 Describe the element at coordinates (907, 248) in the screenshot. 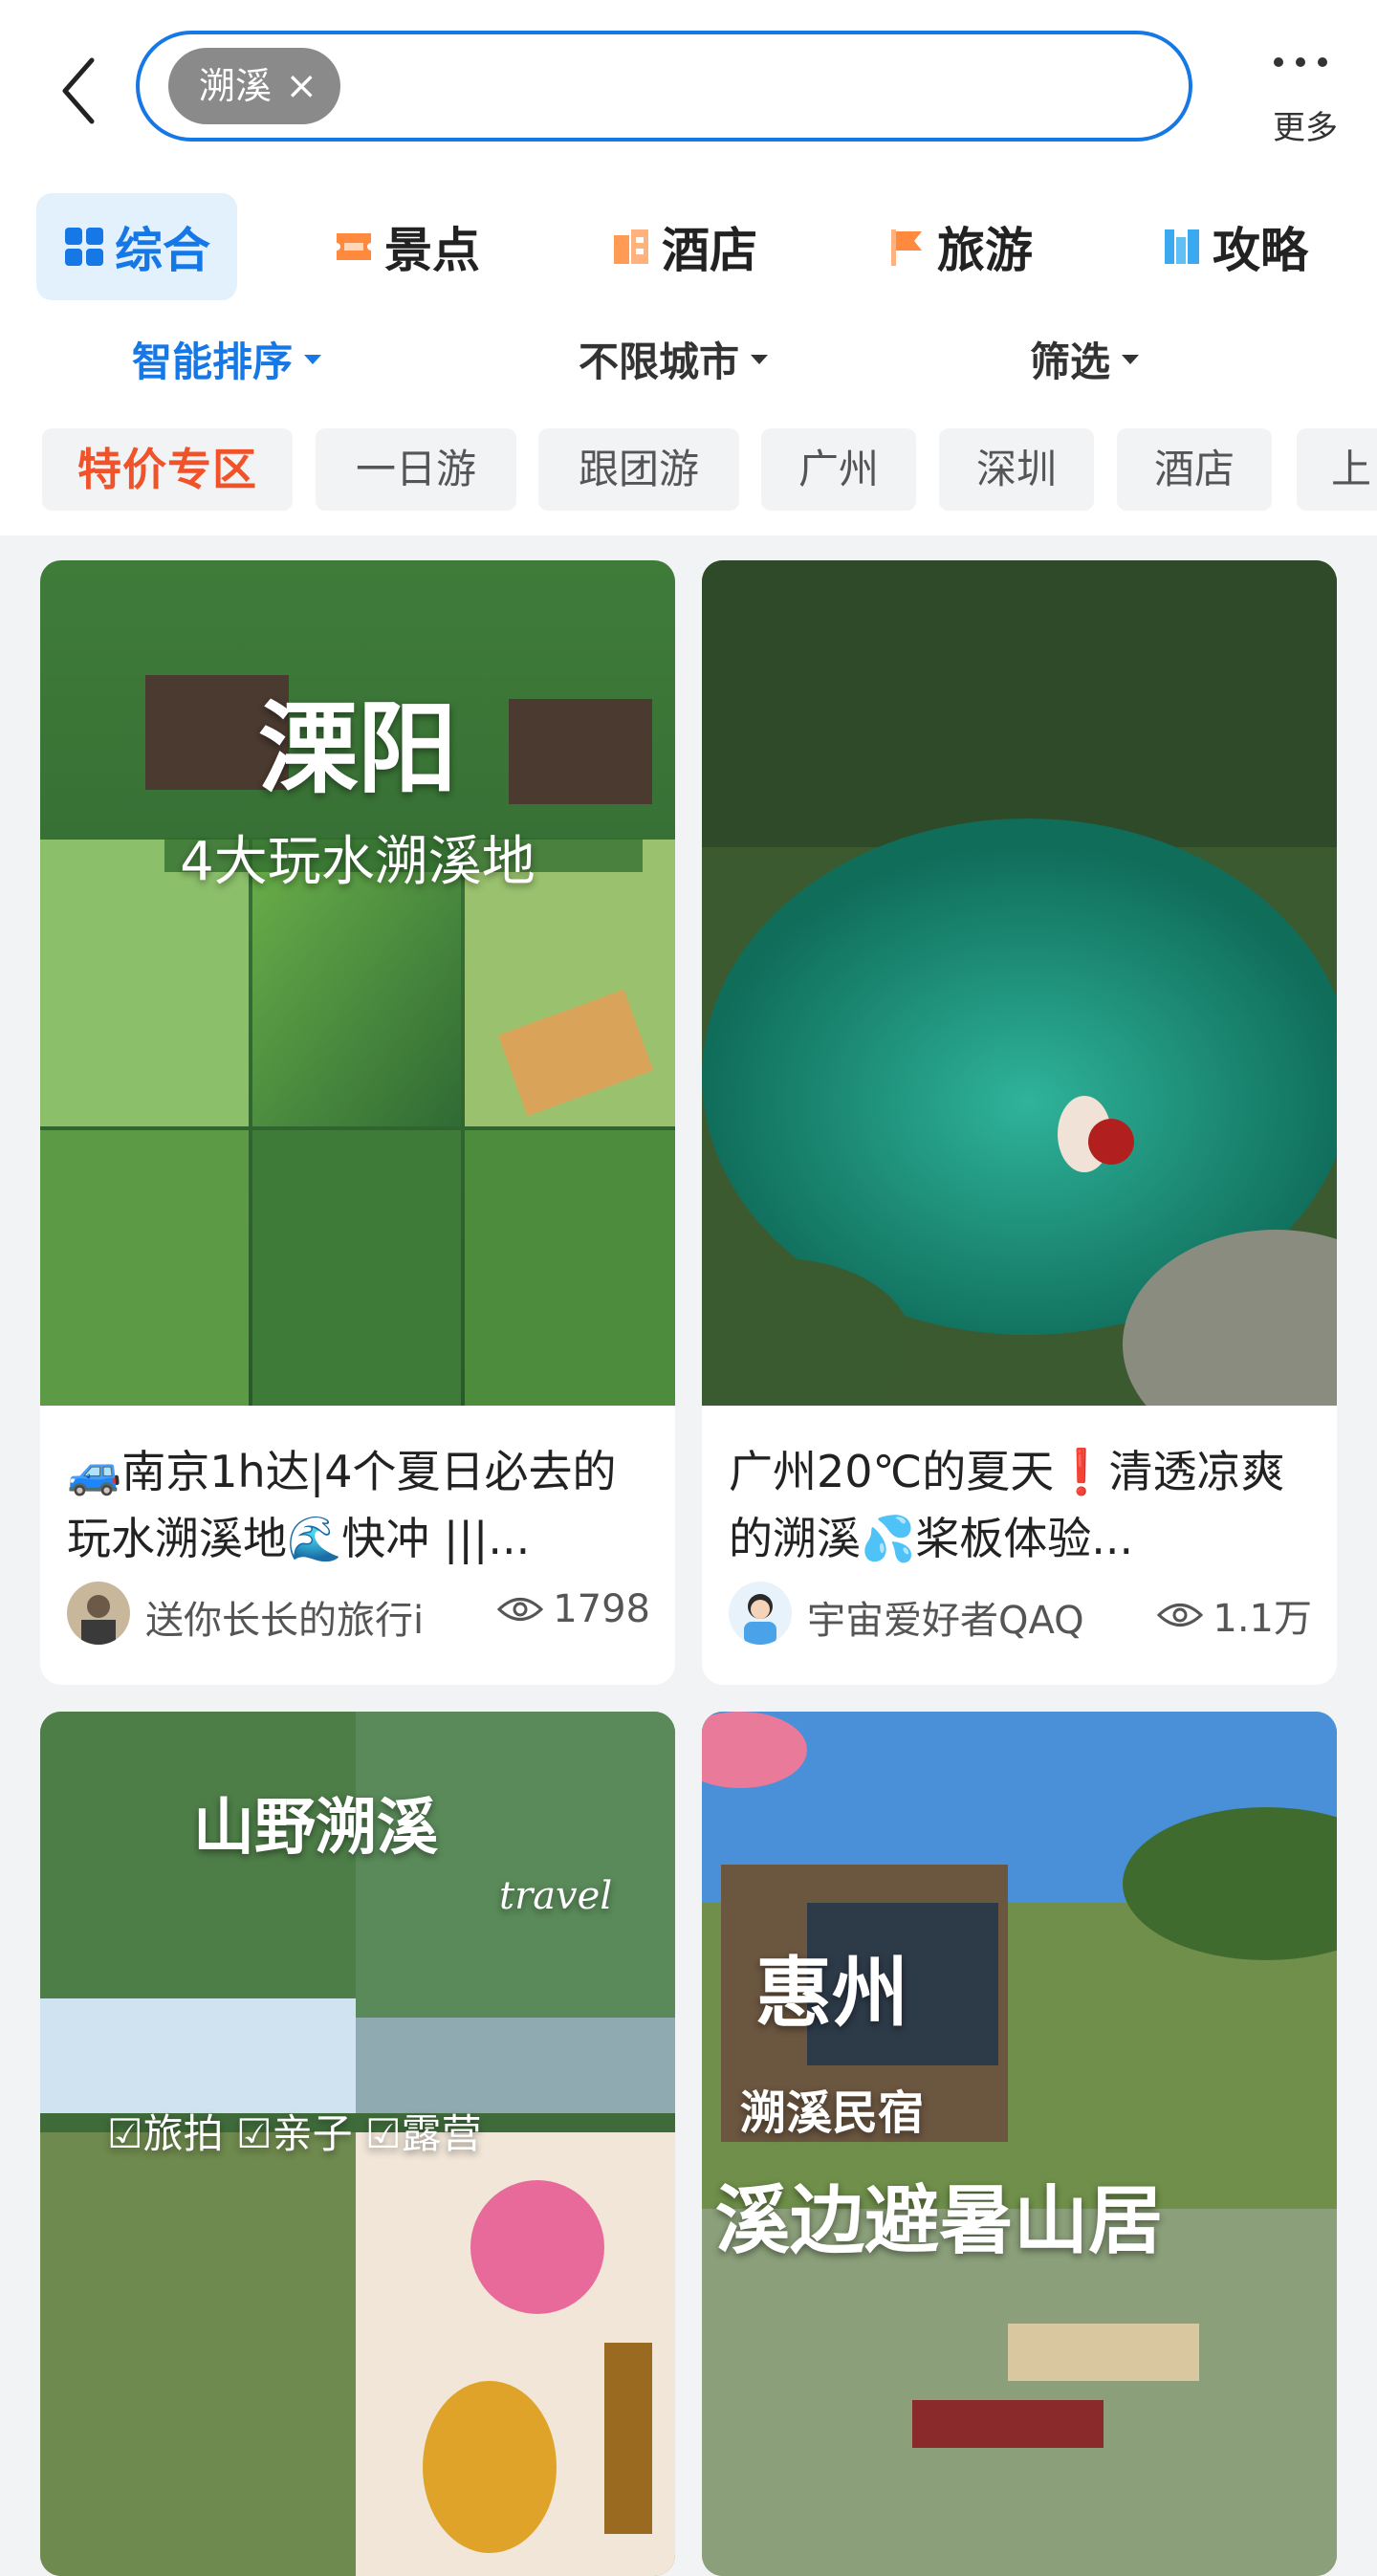

I see `flag-icon` at that location.